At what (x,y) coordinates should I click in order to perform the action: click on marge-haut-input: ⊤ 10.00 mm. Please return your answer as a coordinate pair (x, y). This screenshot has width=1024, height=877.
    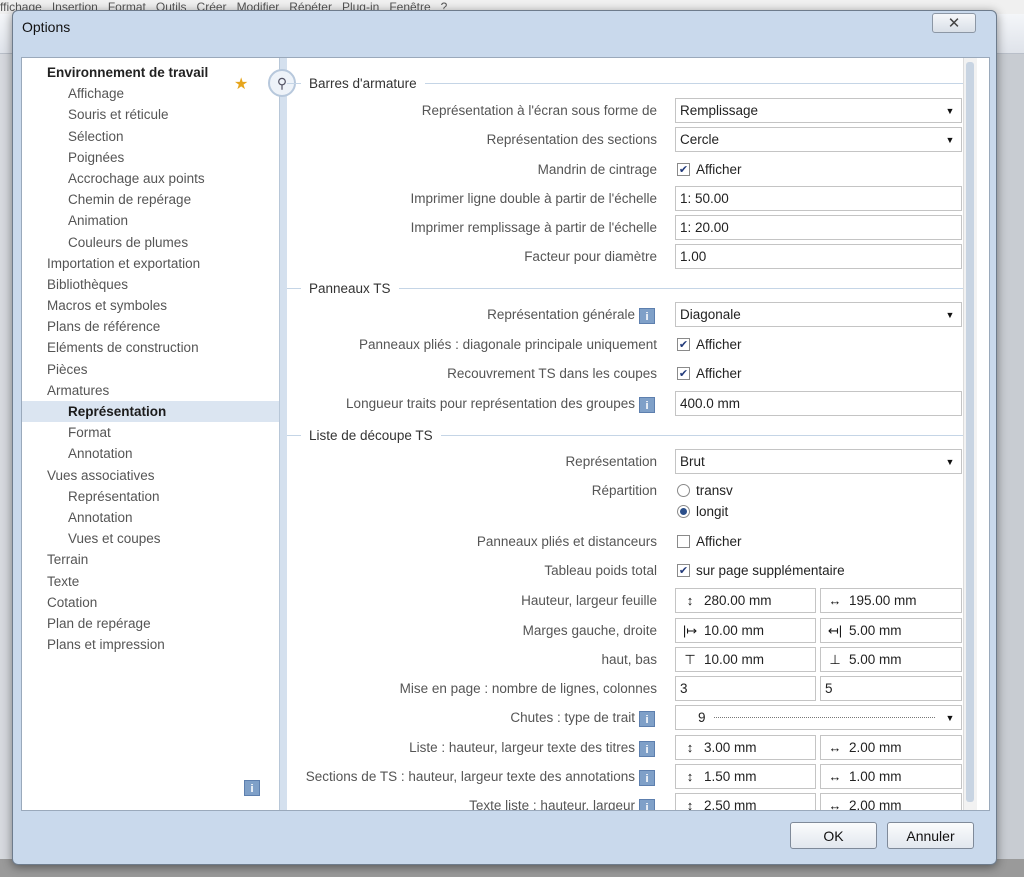
    Looking at the image, I should click on (745, 659).